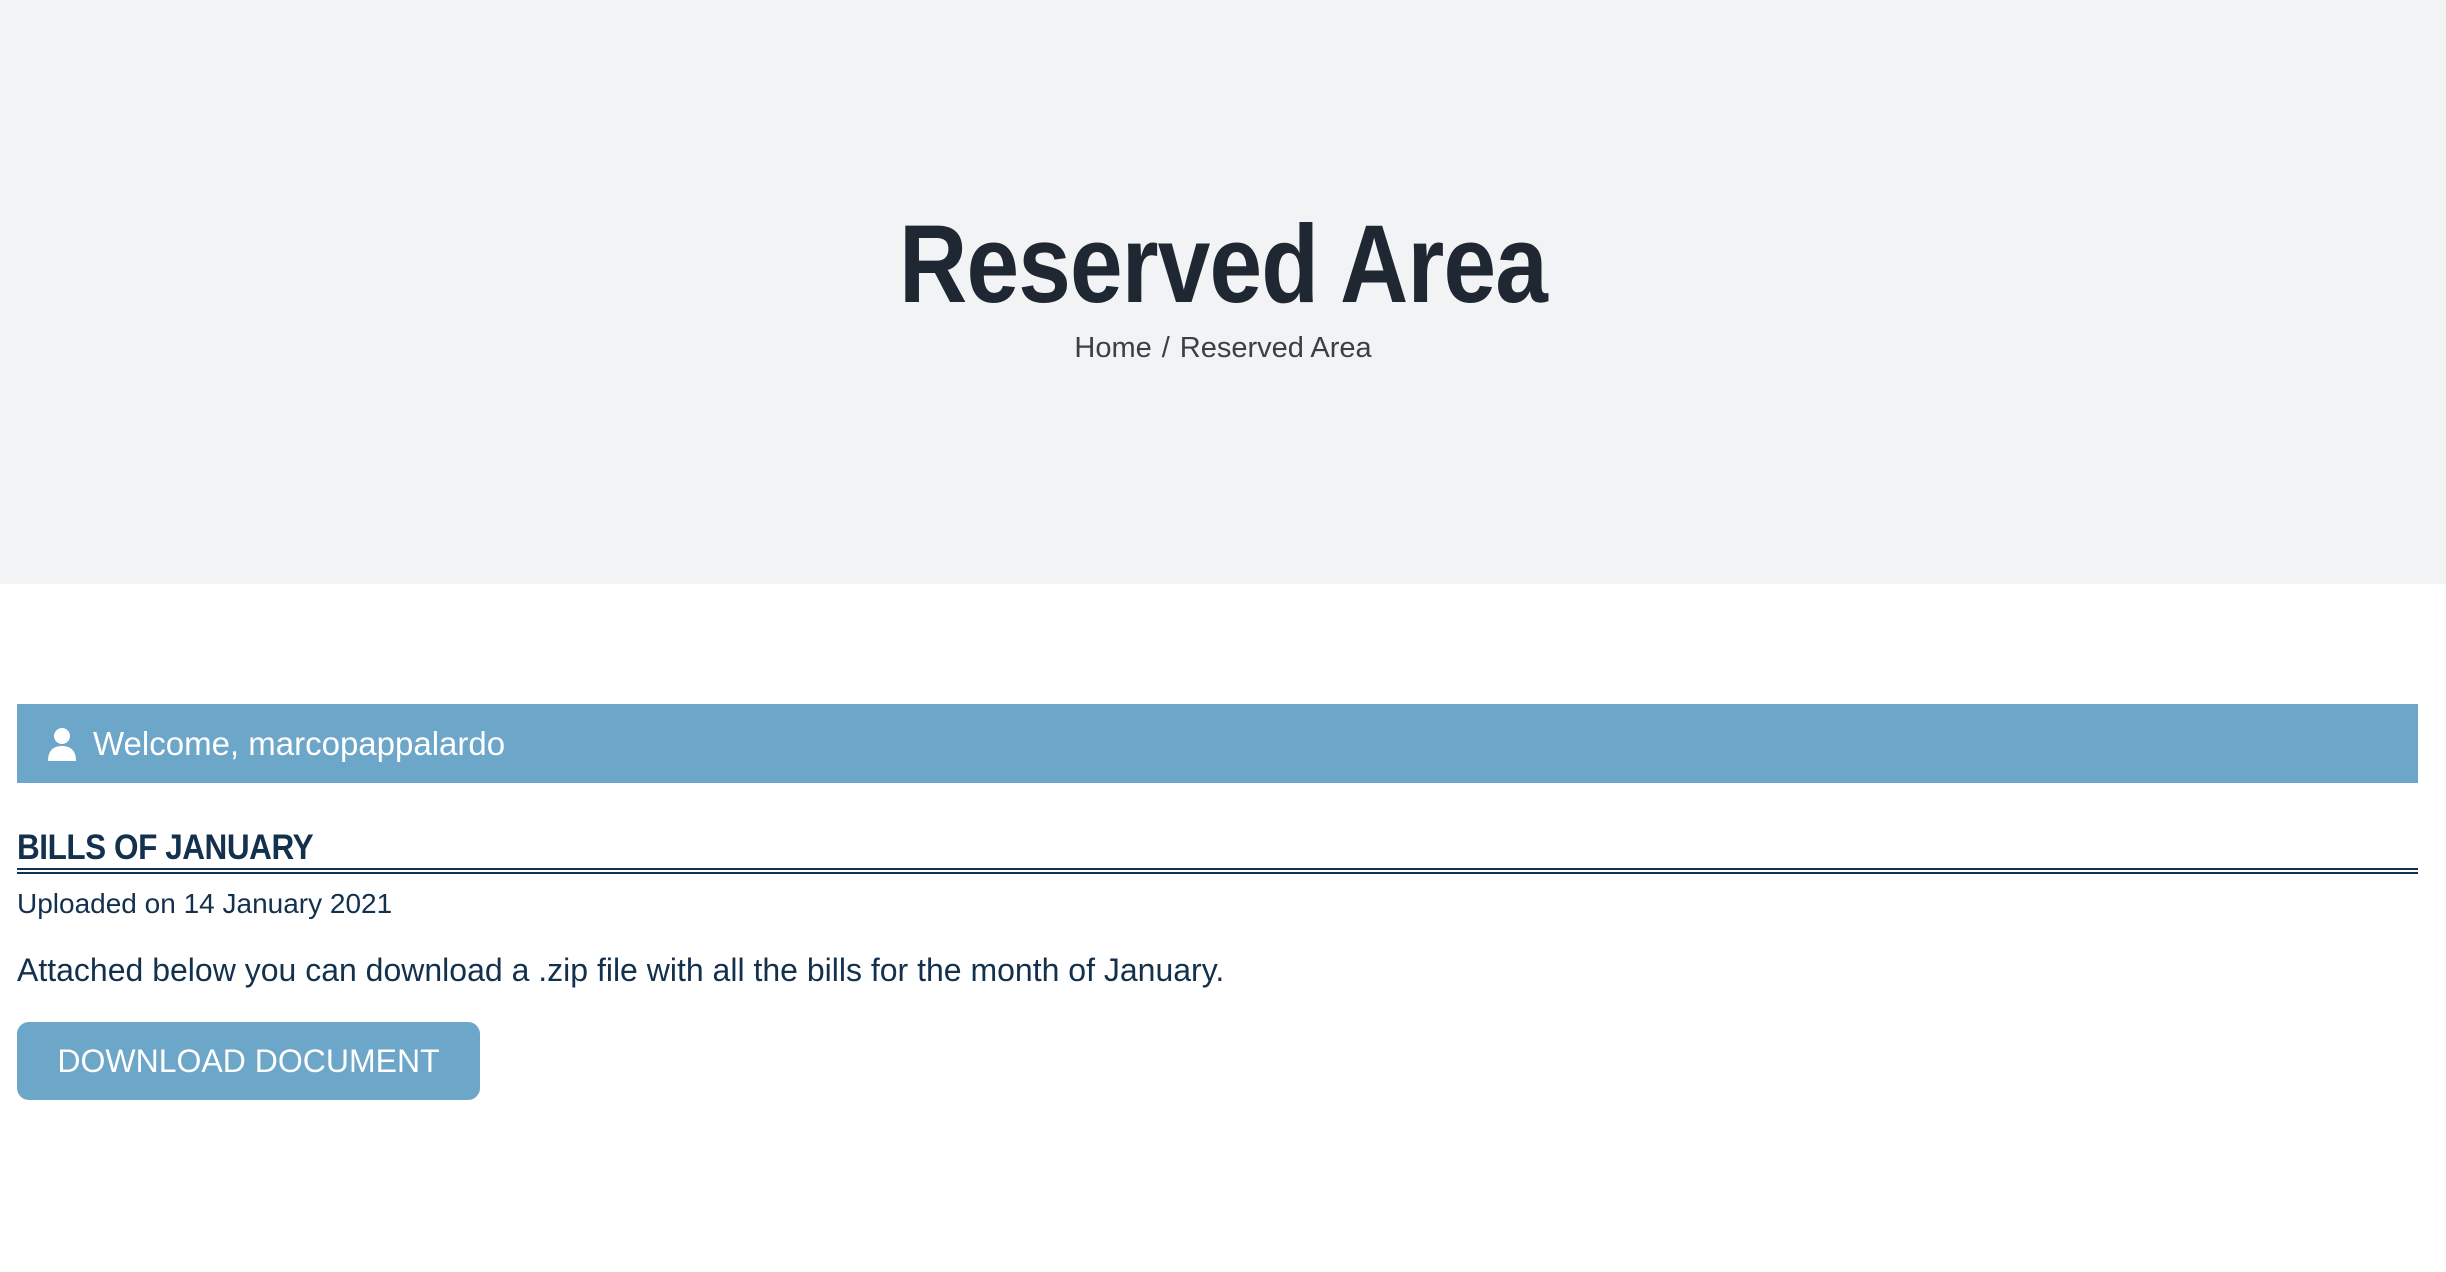  What do you see at coordinates (205, 903) in the screenshot?
I see `upload-date: Uploaded on 14 January 2021` at bounding box center [205, 903].